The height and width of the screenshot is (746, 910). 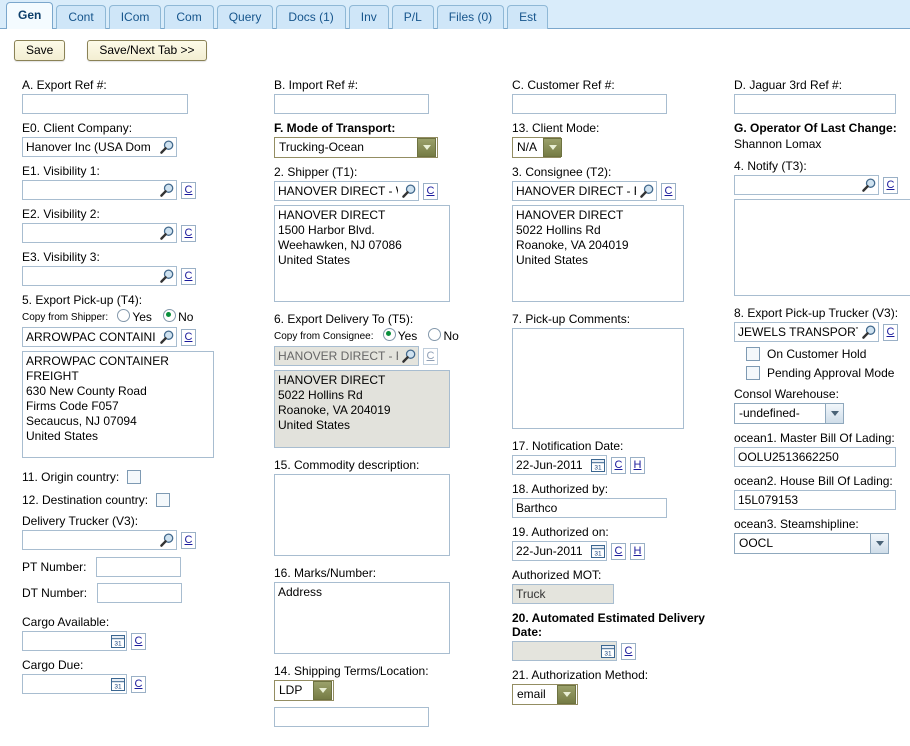 I want to click on copy-from-consignee-no-radio, so click(x=435, y=334).